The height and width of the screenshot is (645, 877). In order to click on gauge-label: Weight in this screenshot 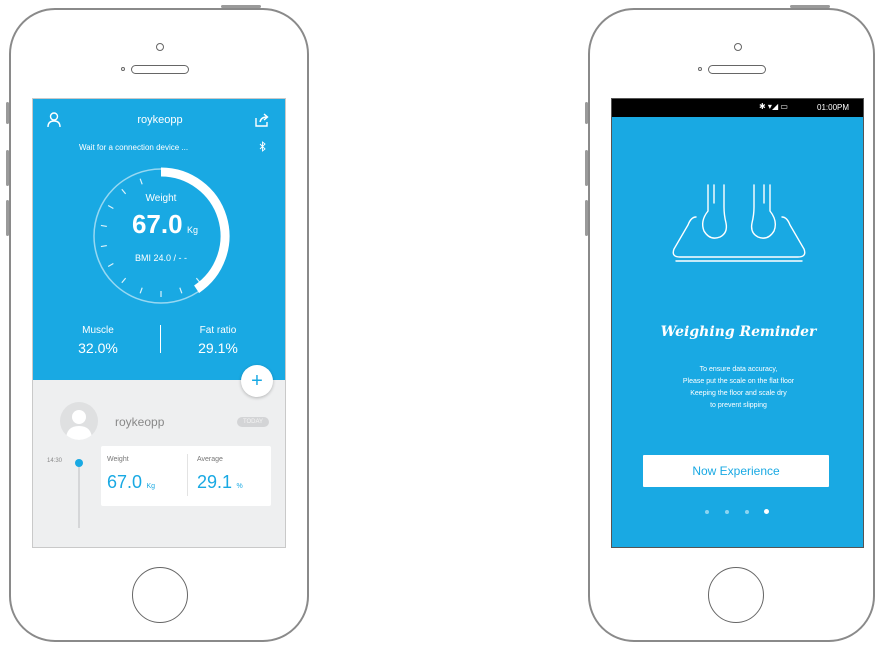, I will do `click(161, 198)`.